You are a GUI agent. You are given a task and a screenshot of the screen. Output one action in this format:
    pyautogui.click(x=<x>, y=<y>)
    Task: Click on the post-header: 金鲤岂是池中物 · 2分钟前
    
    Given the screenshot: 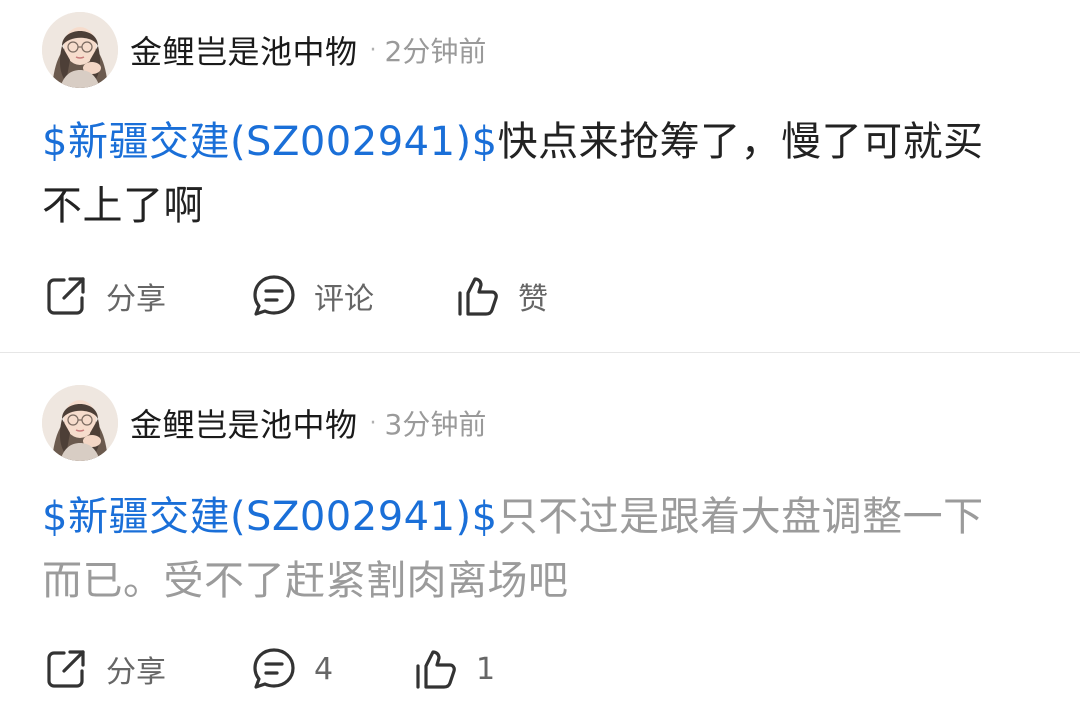 What is the action you would take?
    pyautogui.click(x=264, y=50)
    